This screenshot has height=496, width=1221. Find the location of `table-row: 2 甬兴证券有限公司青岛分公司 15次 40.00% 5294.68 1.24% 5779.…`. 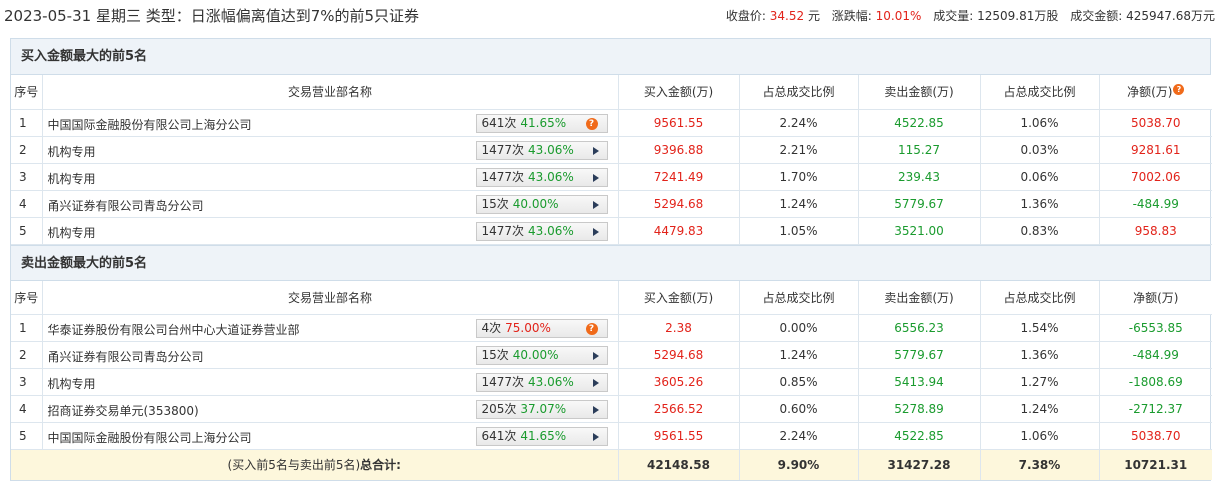

table-row: 2 甬兴证券有限公司青岛分公司 15次 40.00% 5294.68 1.24% 5779.… is located at coordinates (611, 355).